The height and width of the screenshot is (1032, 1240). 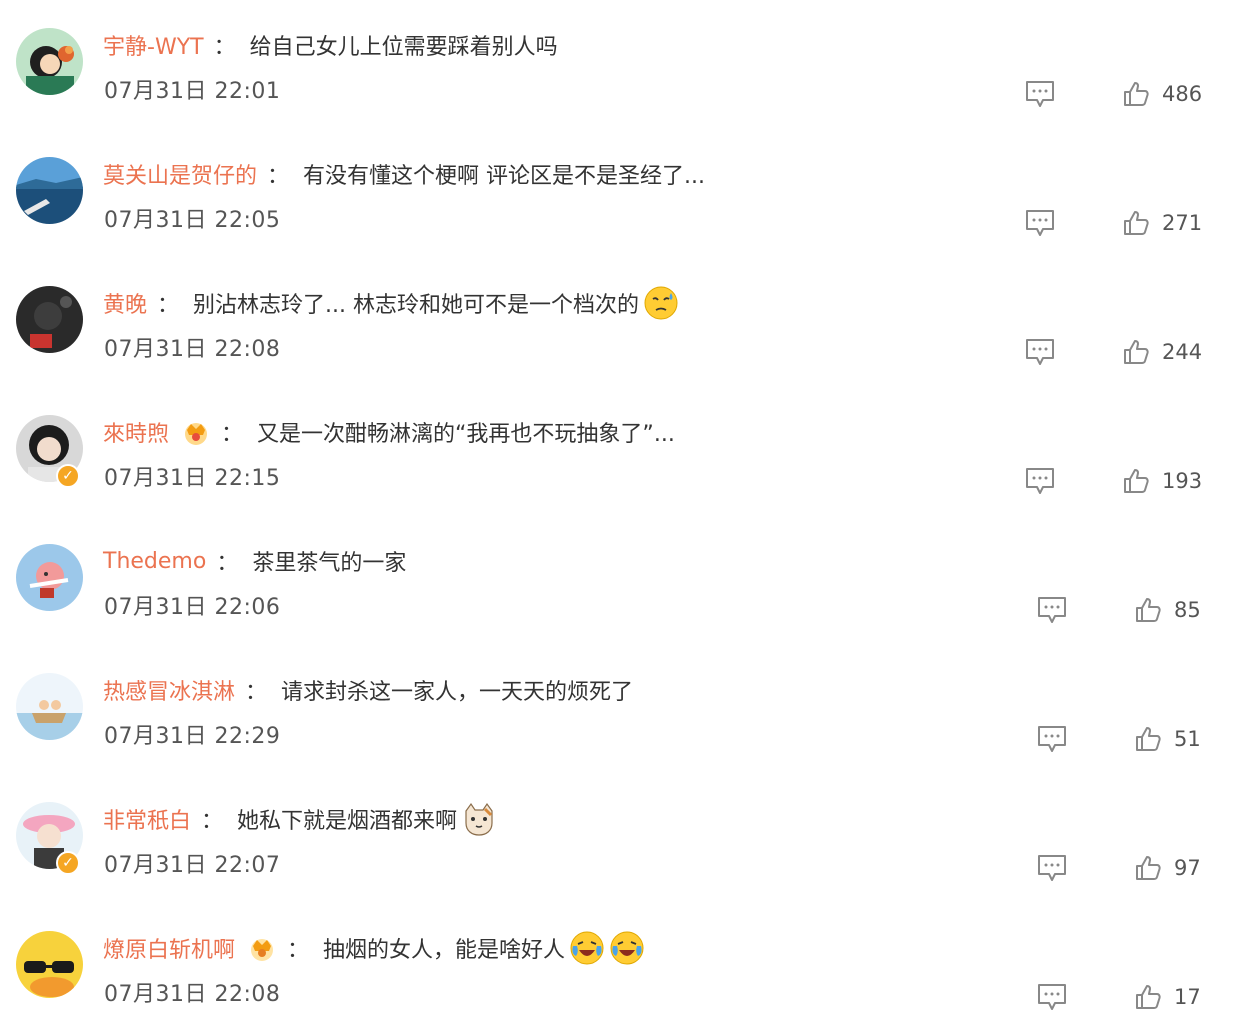 What do you see at coordinates (125, 303) in the screenshot?
I see `username-link: 黄晚` at bounding box center [125, 303].